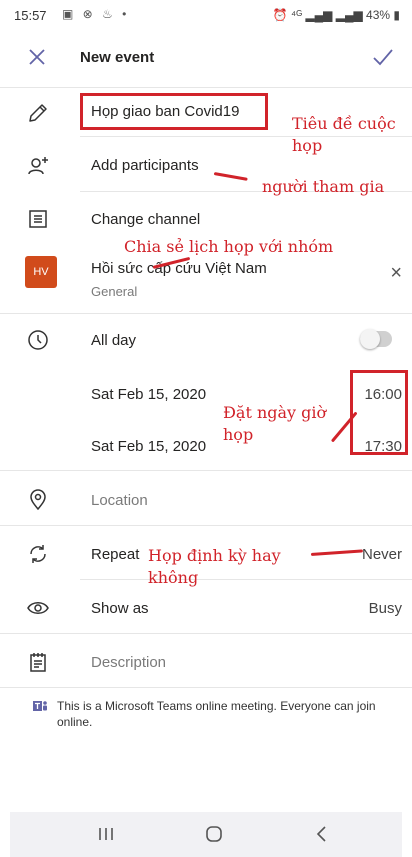 This screenshot has width=412, height=857. I want to click on annotation-box-title, so click(174, 111).